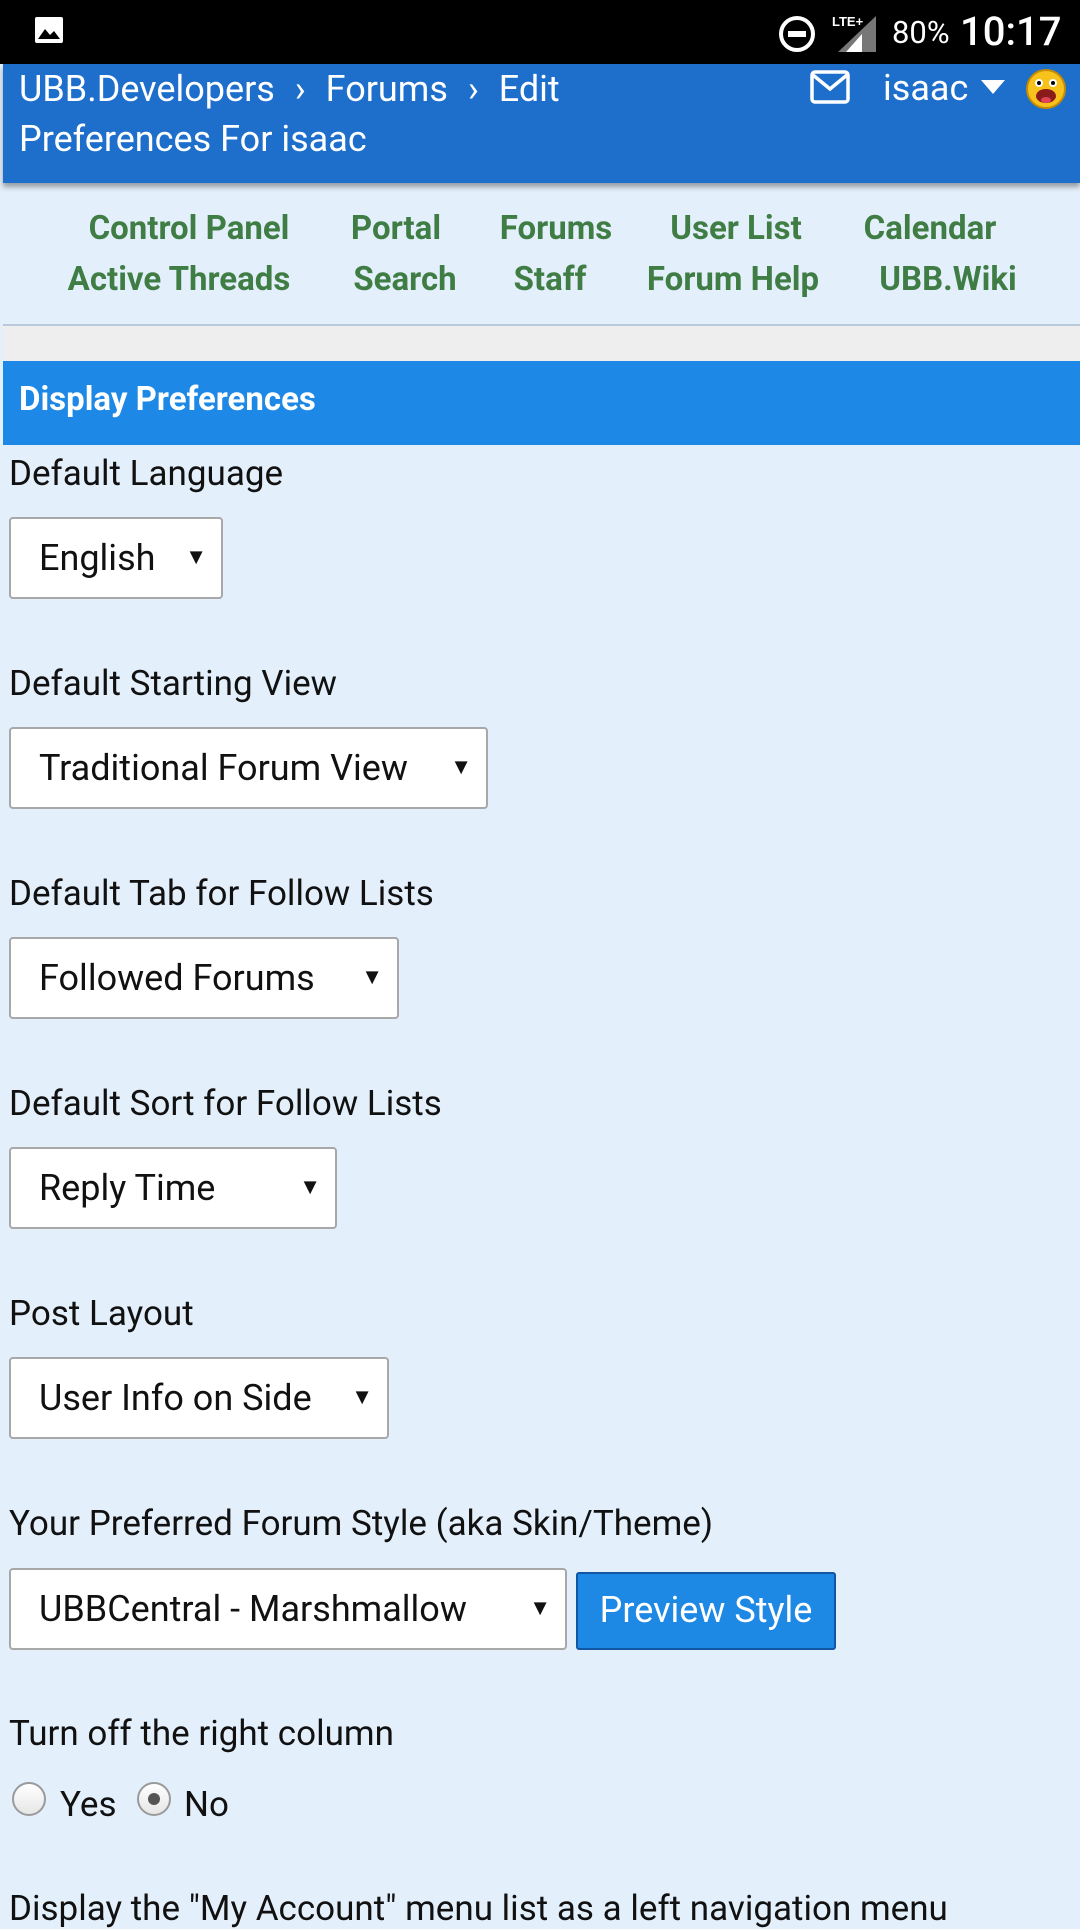 This screenshot has height=1929, width=1080. Describe the element at coordinates (88, 1804) in the screenshot. I see `right-column-yes-label: Yes` at that location.